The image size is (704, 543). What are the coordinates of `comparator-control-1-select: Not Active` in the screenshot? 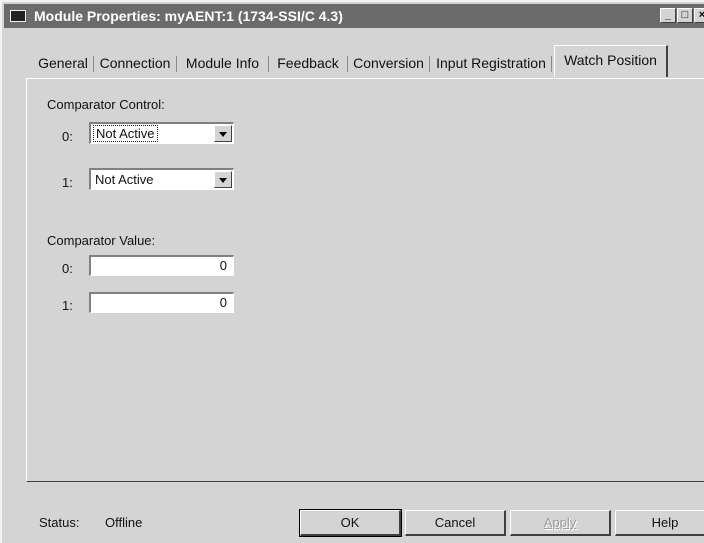 It's located at (161, 179).